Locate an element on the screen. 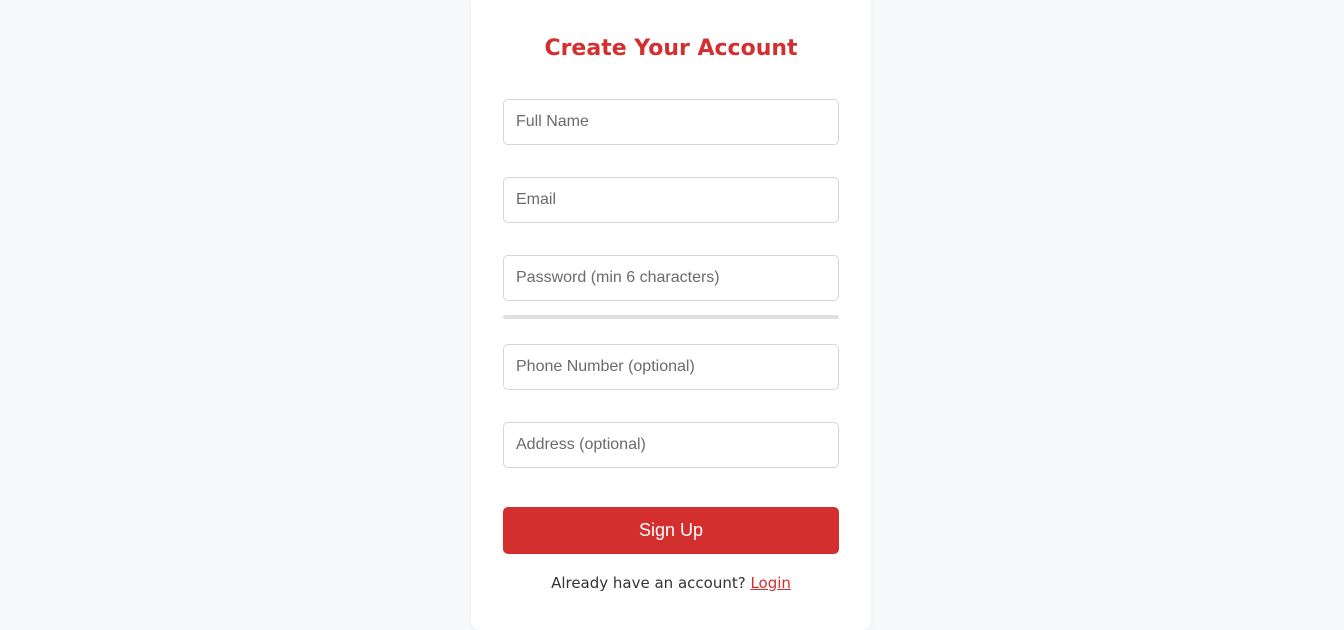  login-link: Login is located at coordinates (770, 583).